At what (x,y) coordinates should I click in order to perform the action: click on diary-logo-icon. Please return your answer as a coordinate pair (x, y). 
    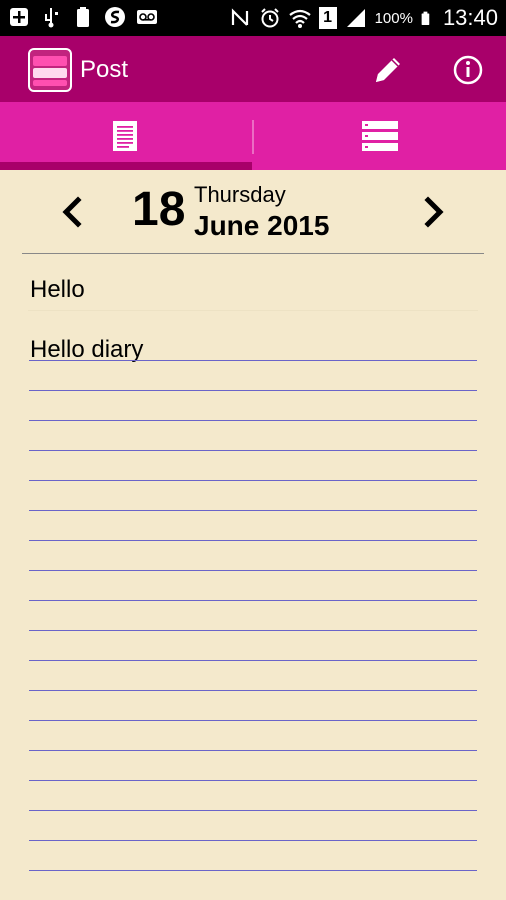
    Looking at the image, I should click on (50, 70).